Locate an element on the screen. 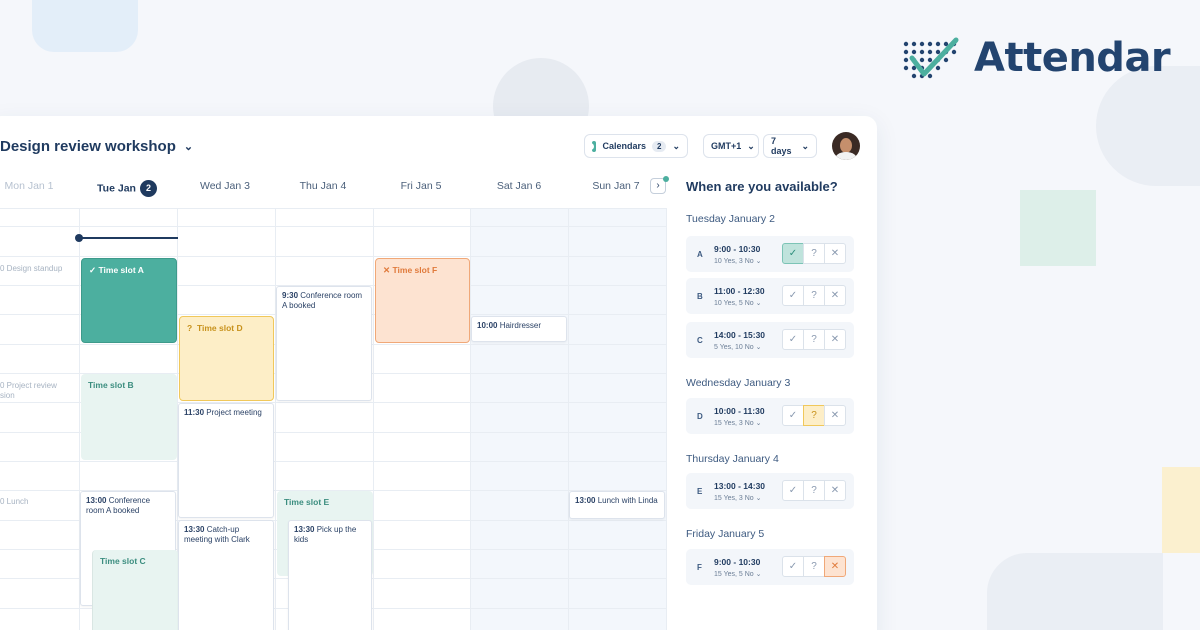 The height and width of the screenshot is (630, 1200). brand-name: Attendar is located at coordinates (1072, 58).